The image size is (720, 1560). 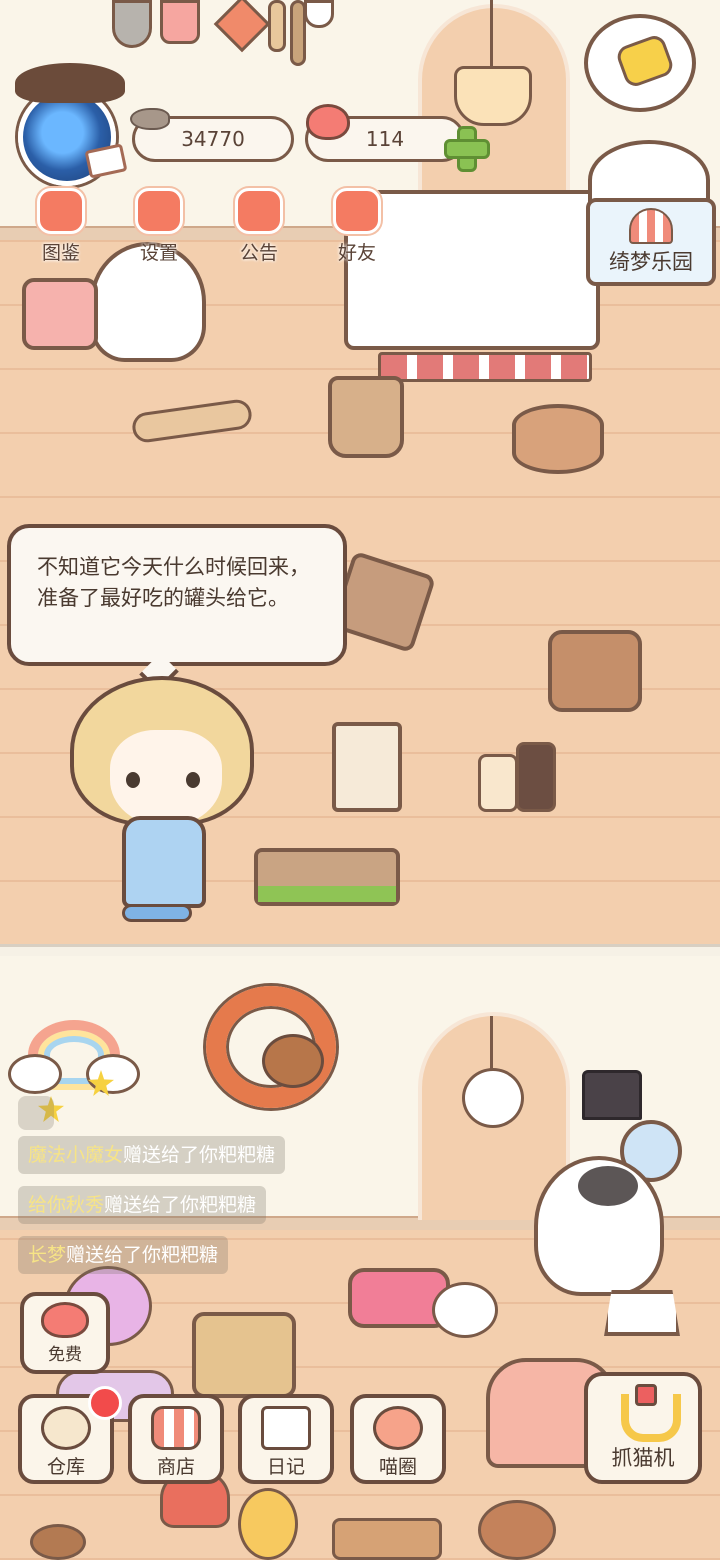 I want to click on calico-cat, so click(x=599, y=1226).